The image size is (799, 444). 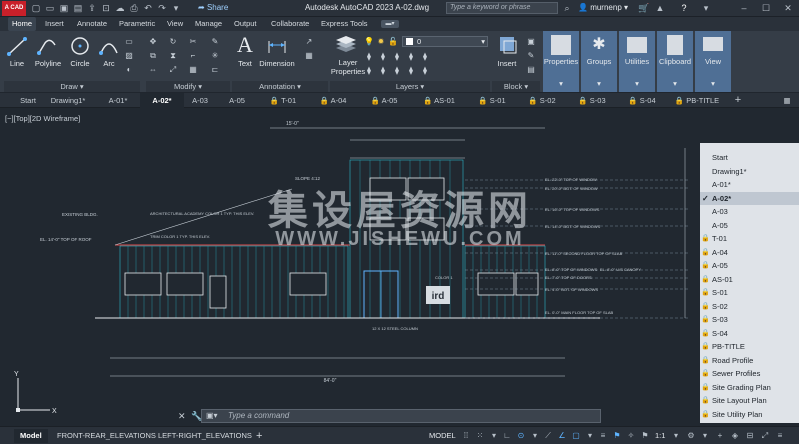 I want to click on circle-icon, so click(x=80, y=46).